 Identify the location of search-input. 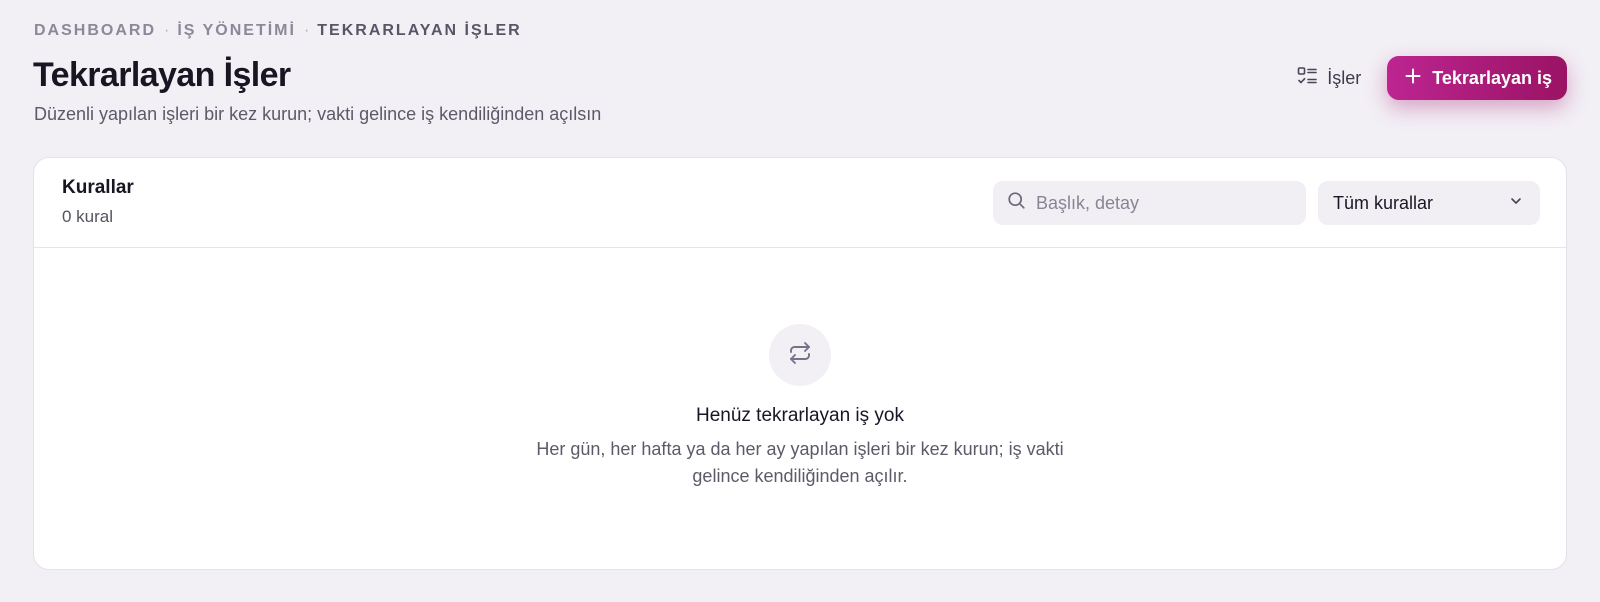
(1161, 203).